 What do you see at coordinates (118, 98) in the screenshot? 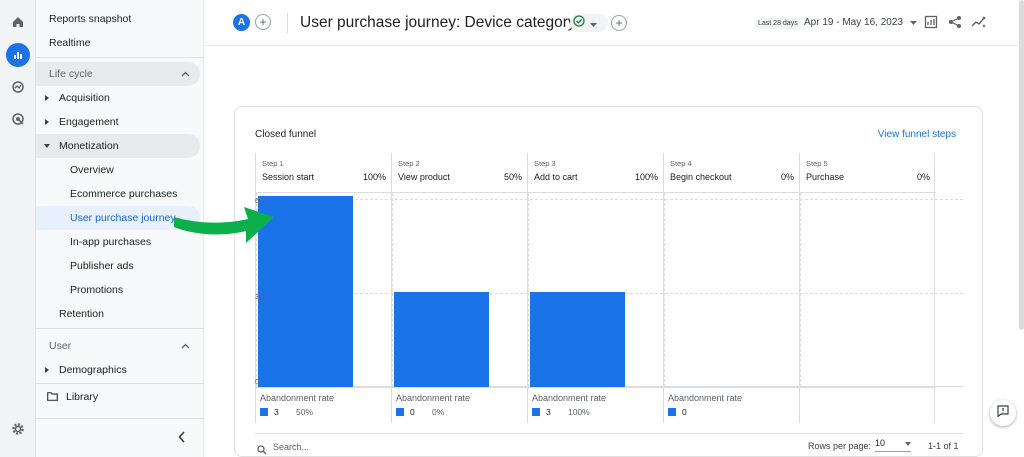
I see `sidebar-item-acquisition: Acquisition` at bounding box center [118, 98].